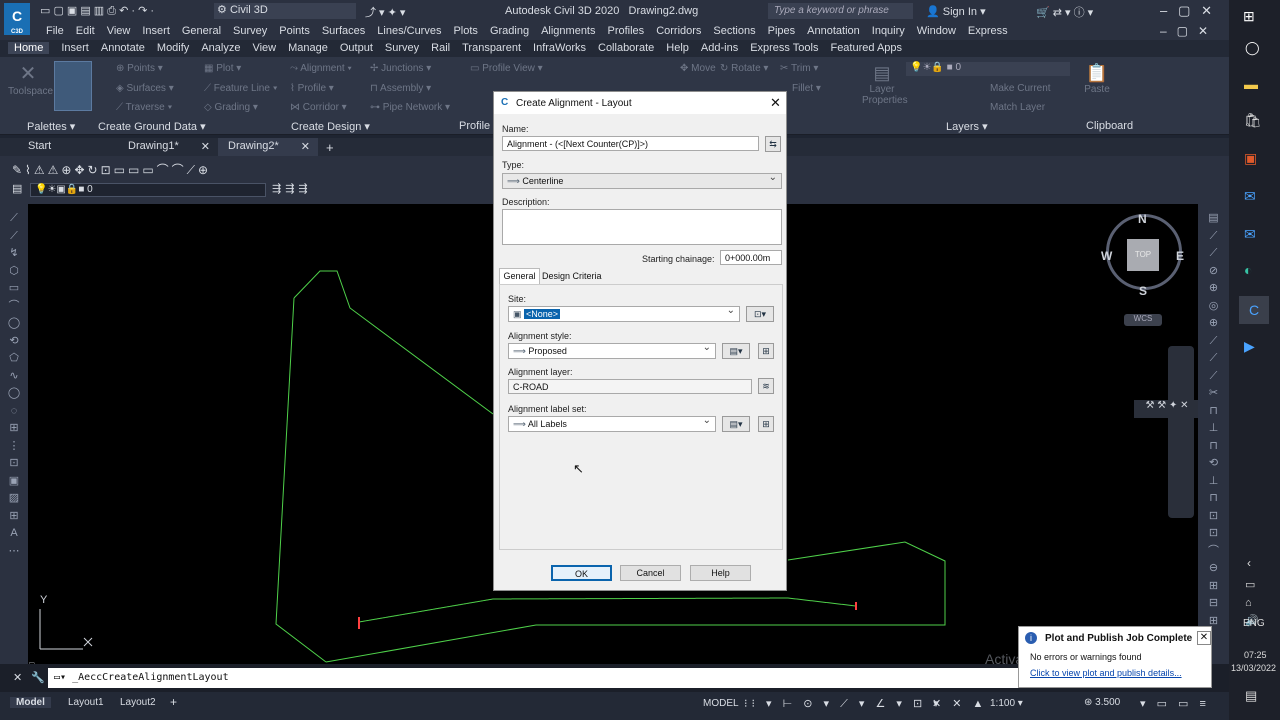  What do you see at coordinates (806, 88) in the screenshot?
I see `fillet-button: Fillet ▾` at bounding box center [806, 88].